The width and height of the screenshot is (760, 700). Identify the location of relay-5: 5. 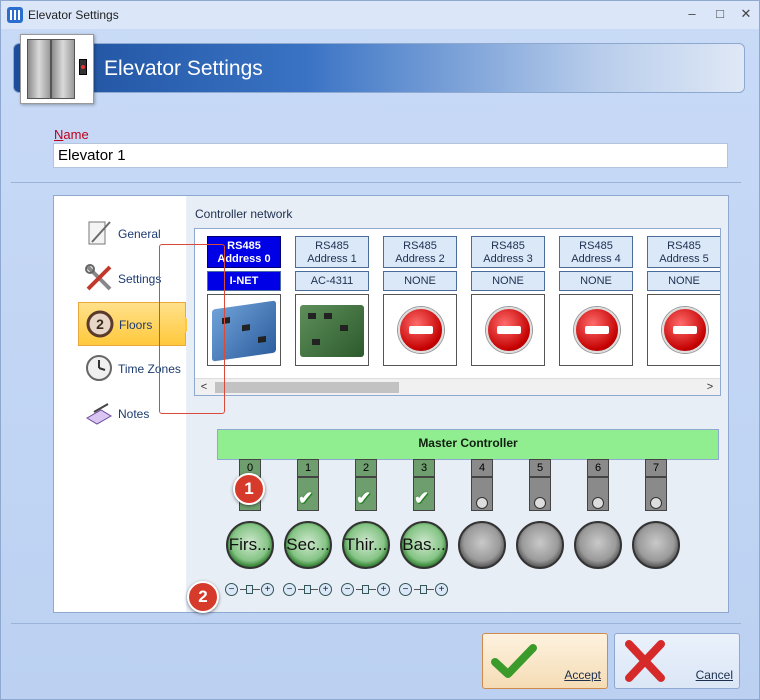
(540, 485).